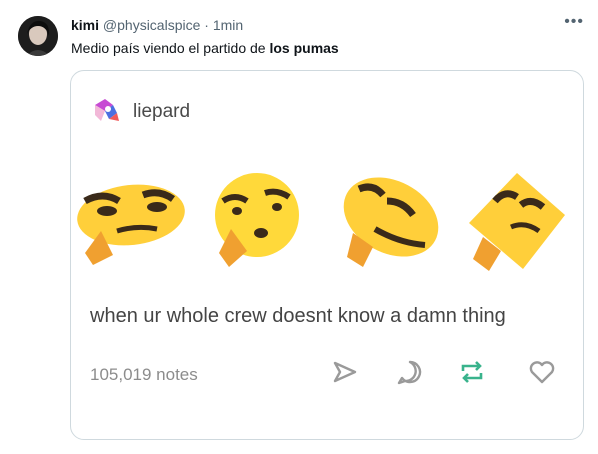 The image size is (598, 454). Describe the element at coordinates (161, 112) in the screenshot. I see `blog-name: liepard` at that location.